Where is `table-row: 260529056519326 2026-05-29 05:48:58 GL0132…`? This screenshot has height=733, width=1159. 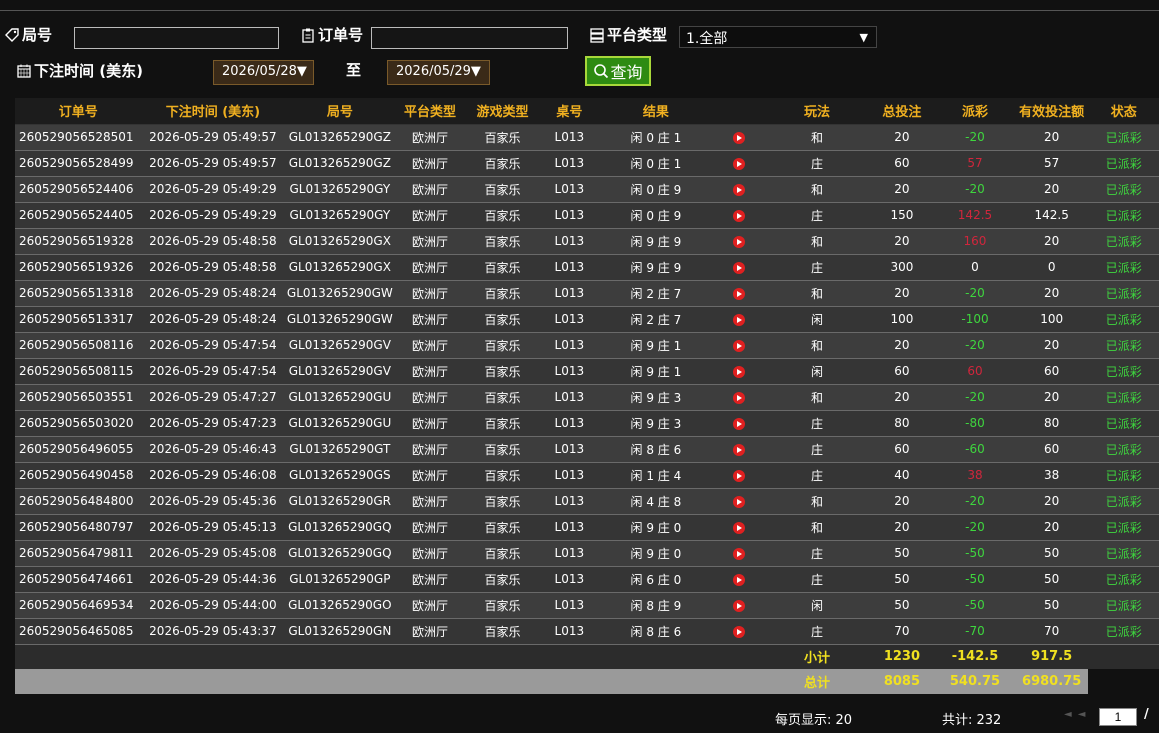
table-row: 260529056519326 2026-05-29 05:48:58 GL0132… is located at coordinates (587, 267).